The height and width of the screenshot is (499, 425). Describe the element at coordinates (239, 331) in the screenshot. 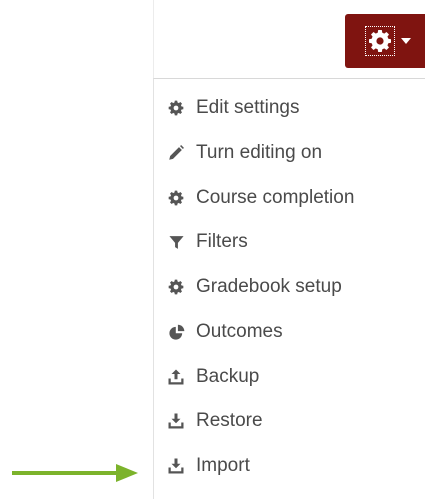

I see `menu-item-label: Outcomes` at that location.